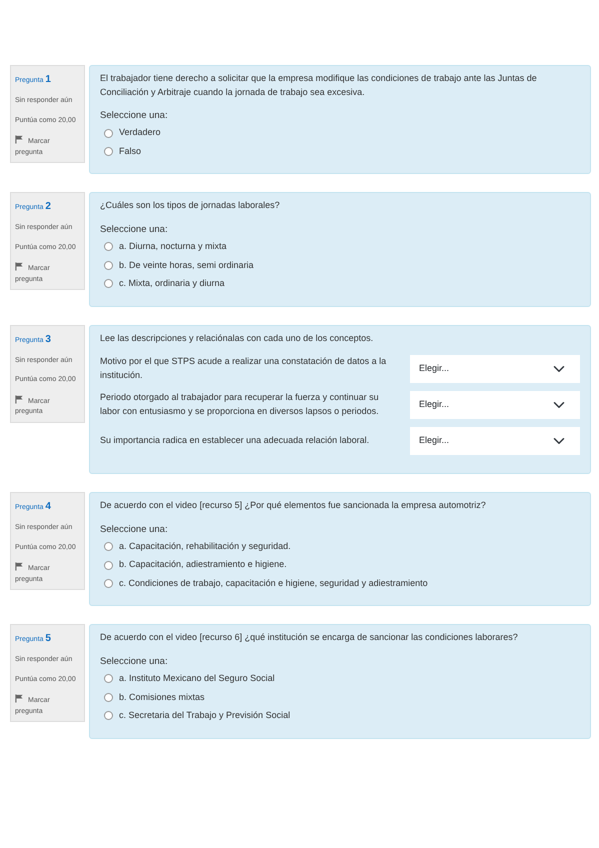 The width and height of the screenshot is (599, 848). Describe the element at coordinates (197, 679) in the screenshot. I see `answer-option-label: a. Instituto Mexicano del Seguro Social` at that location.